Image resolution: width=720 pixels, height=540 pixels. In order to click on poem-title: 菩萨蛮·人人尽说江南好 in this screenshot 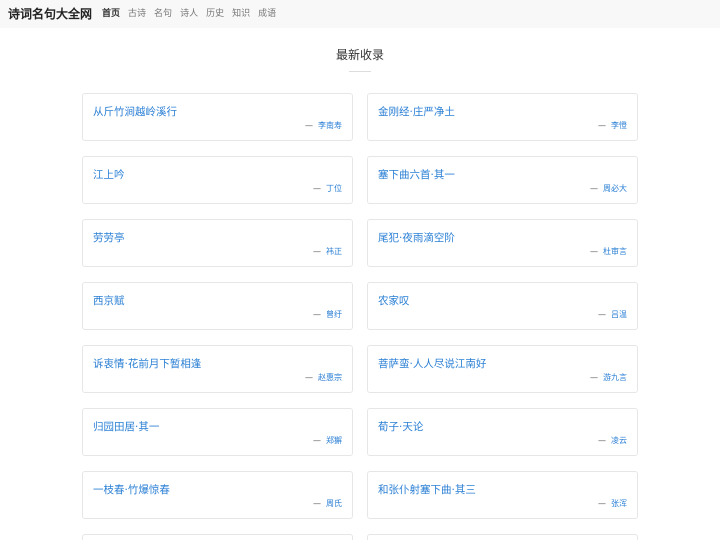, I will do `click(432, 363)`.